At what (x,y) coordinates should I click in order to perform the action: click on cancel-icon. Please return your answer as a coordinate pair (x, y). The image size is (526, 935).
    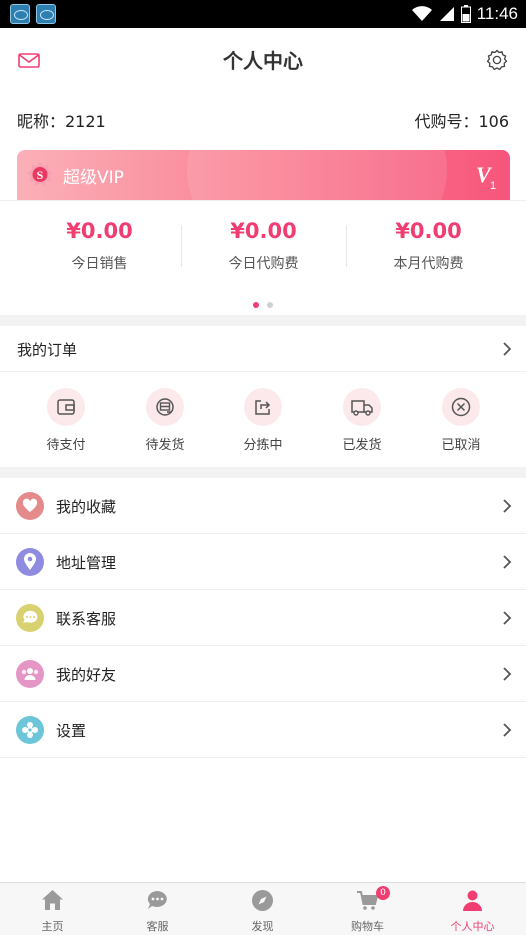
    Looking at the image, I should click on (461, 407).